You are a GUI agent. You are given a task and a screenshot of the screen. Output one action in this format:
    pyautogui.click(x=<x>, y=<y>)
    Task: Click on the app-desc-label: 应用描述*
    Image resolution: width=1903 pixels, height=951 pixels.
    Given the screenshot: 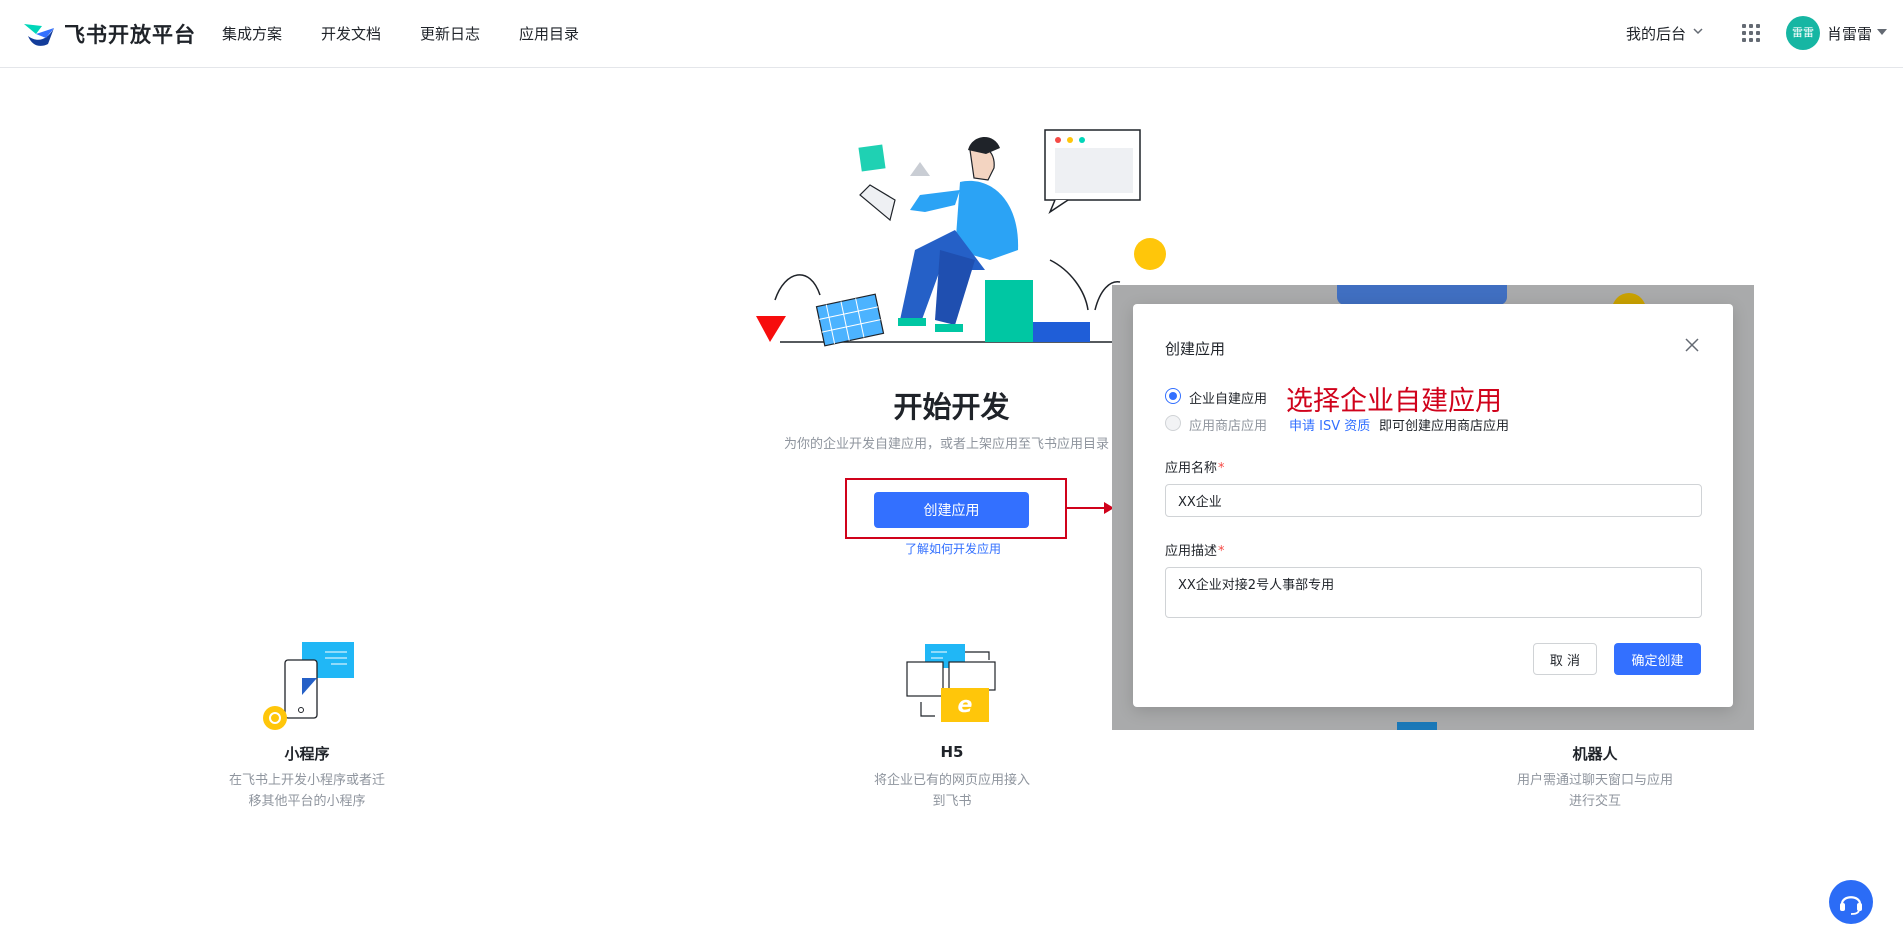 What is the action you would take?
    pyautogui.click(x=1195, y=549)
    